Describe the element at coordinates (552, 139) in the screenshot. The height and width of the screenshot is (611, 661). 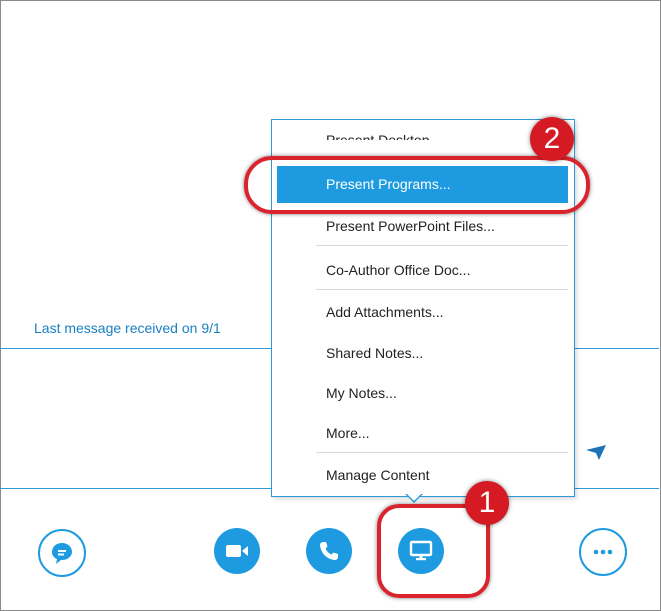
I see `step-2-badge: 2` at that location.